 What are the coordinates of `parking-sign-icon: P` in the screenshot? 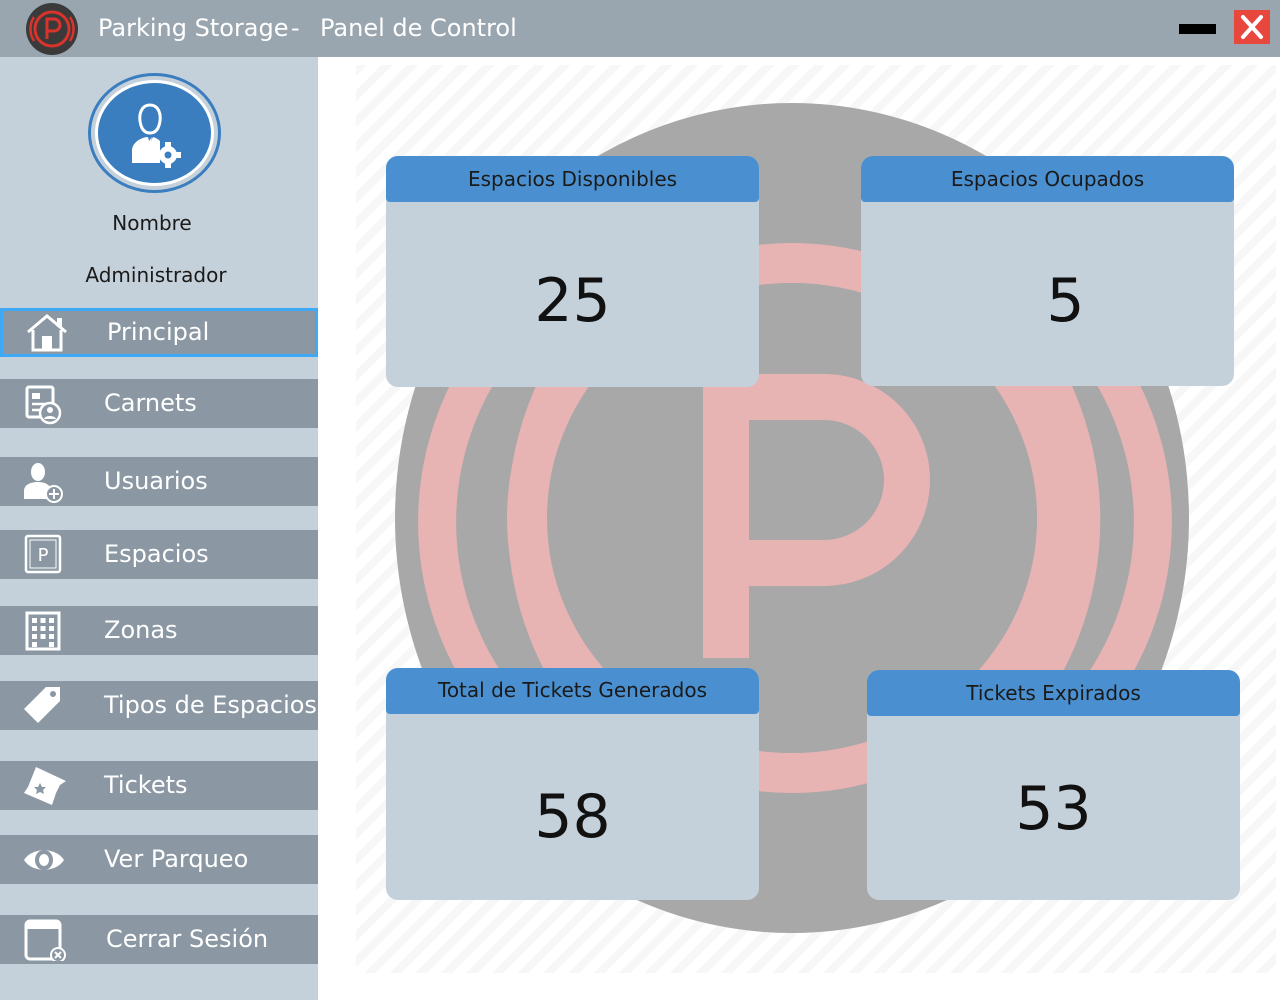 It's located at (44, 555).